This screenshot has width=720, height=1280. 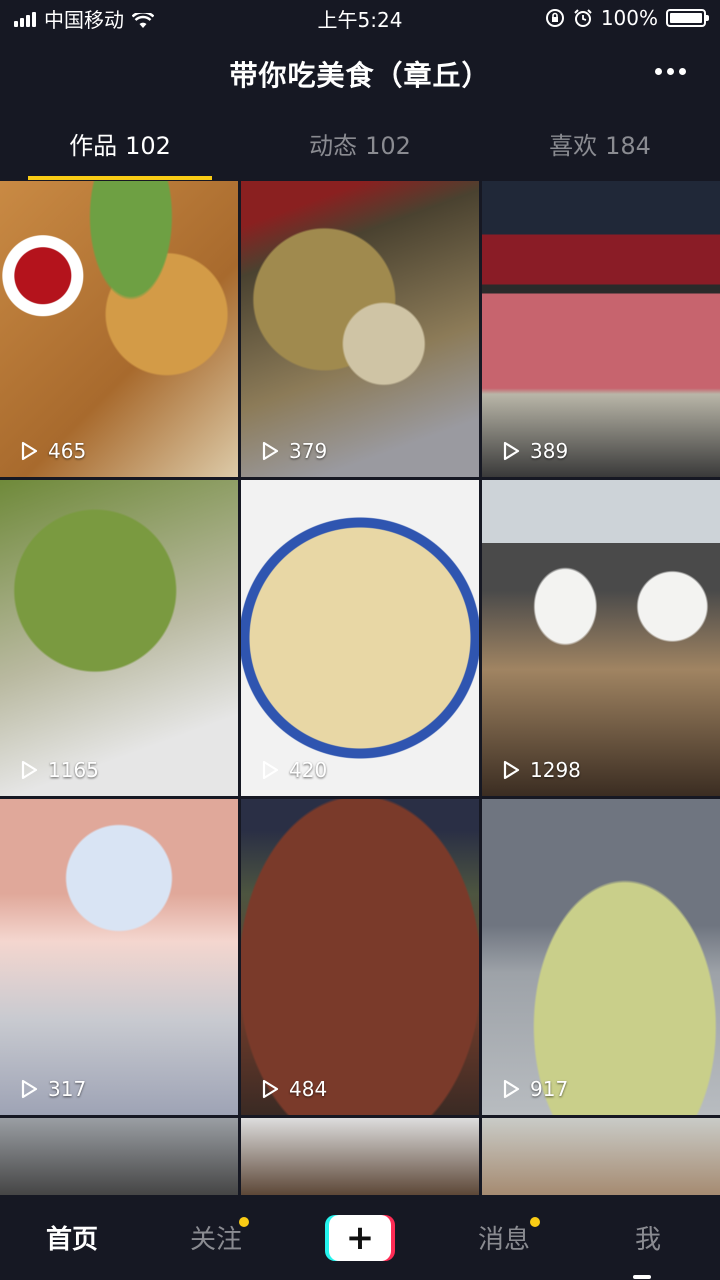 I want to click on create-button: +, so click(x=360, y=1237).